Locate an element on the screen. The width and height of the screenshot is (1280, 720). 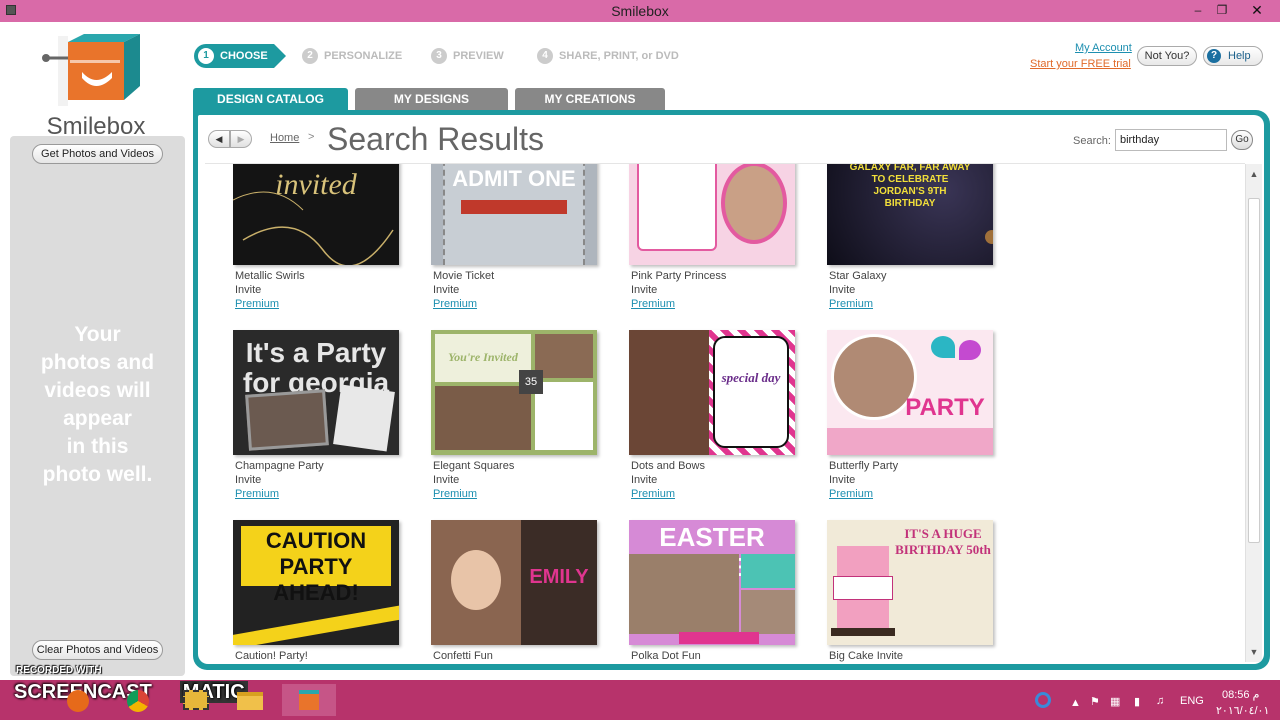
design-name: Elegant Squares is located at coordinates (474, 466).